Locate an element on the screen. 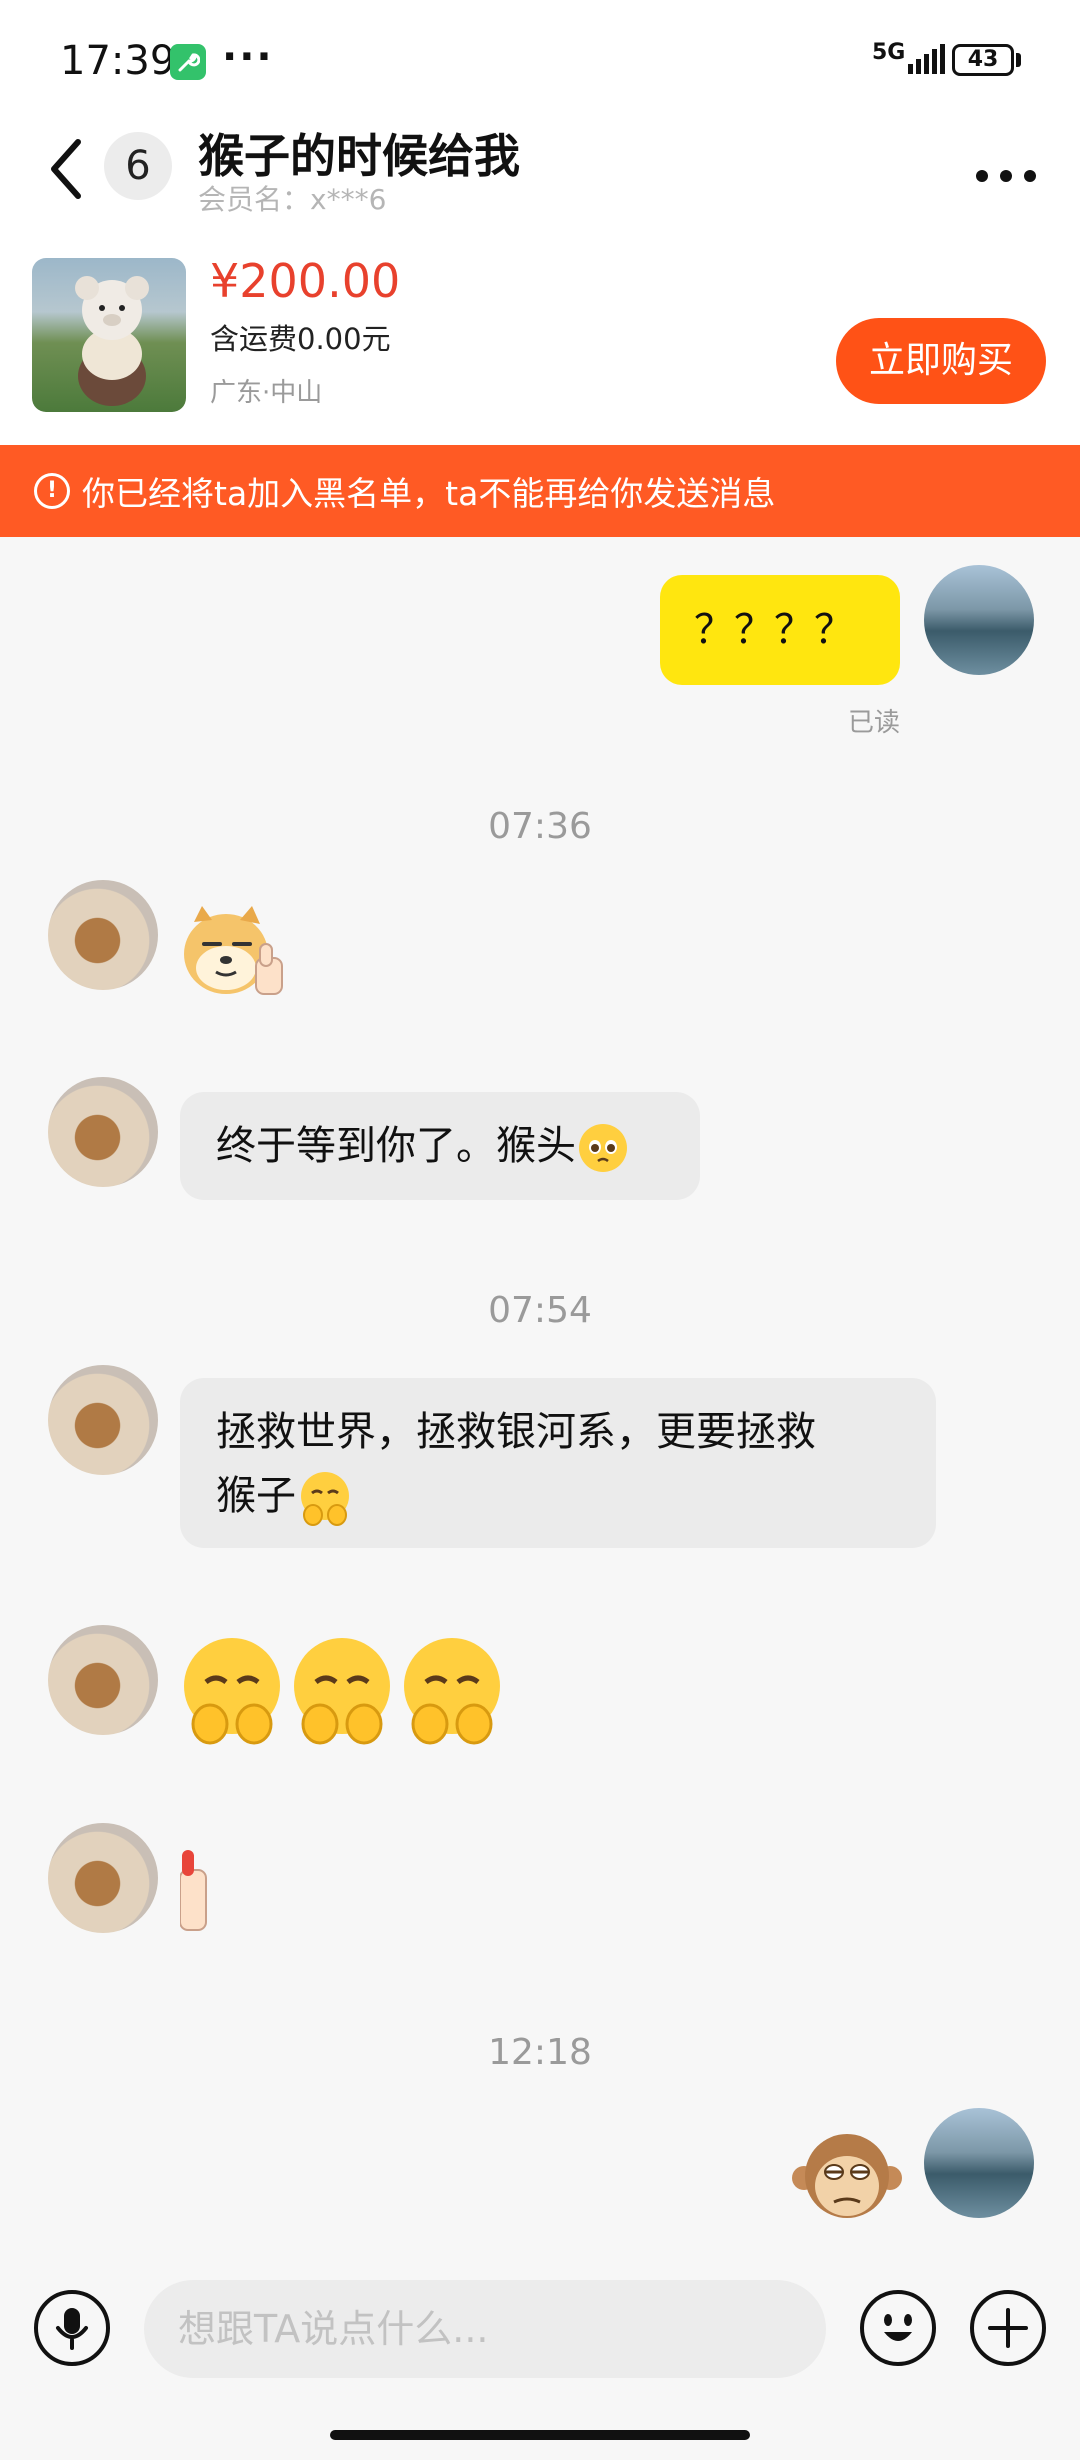 The image size is (1080, 2460). member-name: 会员名：x***6 is located at coordinates (292, 199).